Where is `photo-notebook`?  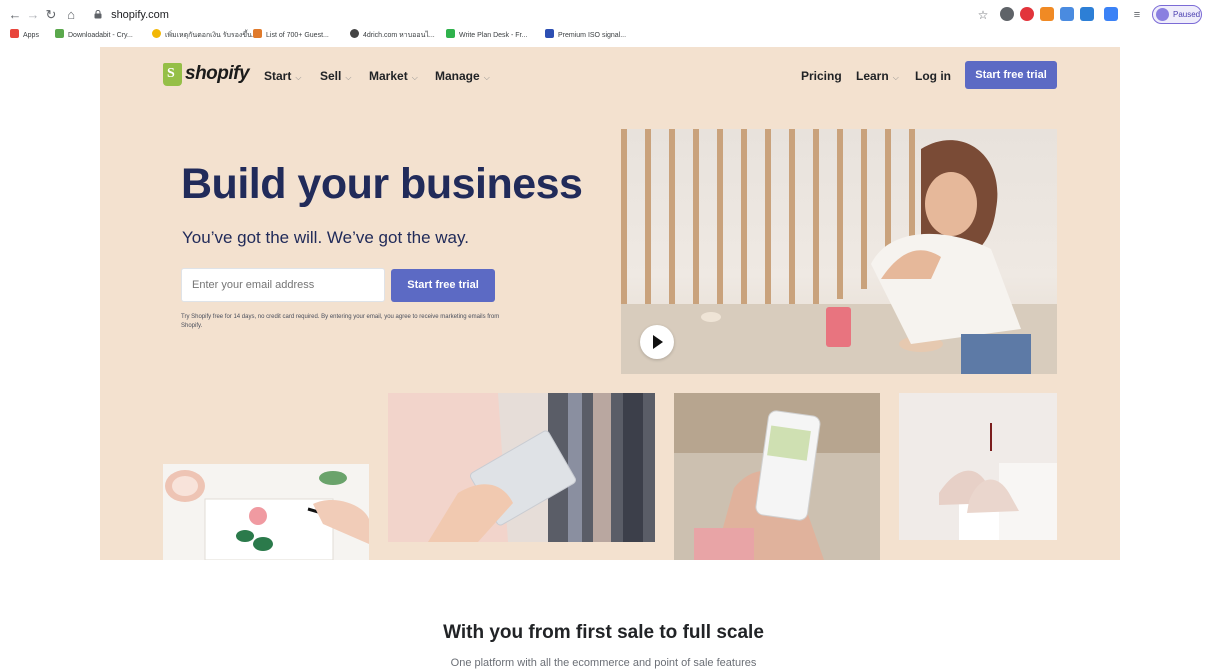
photo-notebook is located at coordinates (266, 512).